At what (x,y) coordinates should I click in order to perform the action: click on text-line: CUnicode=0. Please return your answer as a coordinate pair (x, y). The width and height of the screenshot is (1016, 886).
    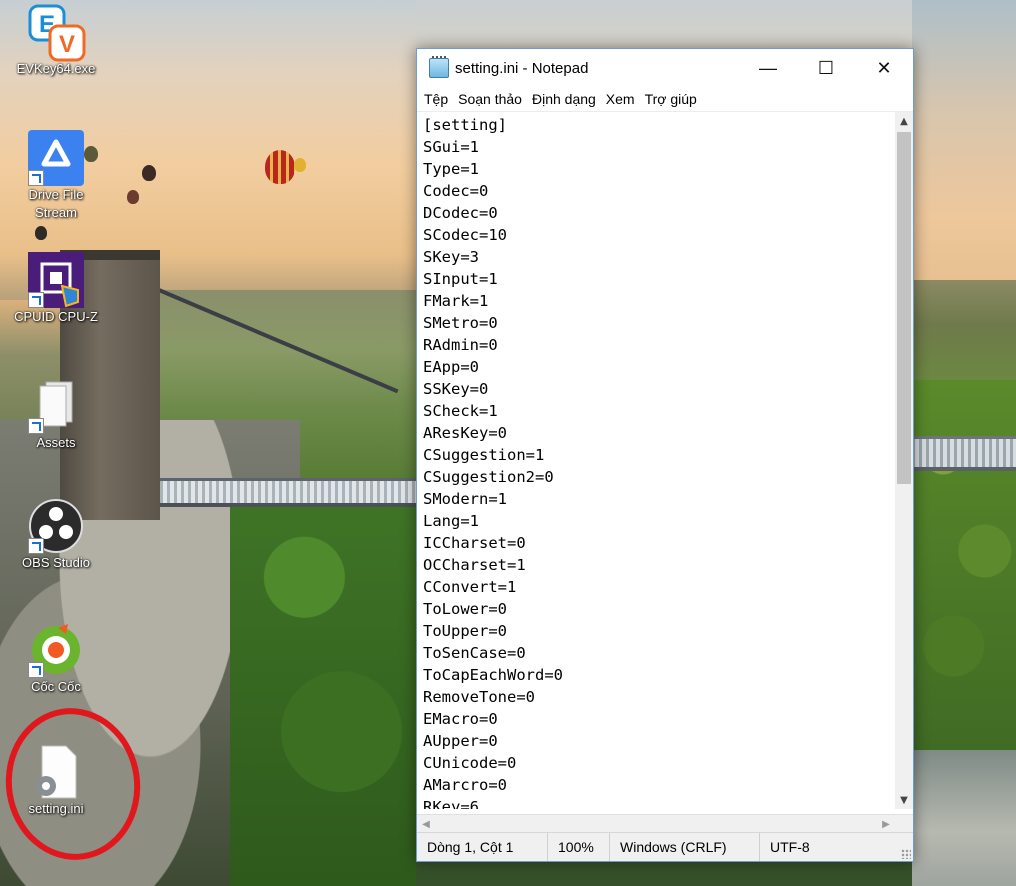
    Looking at the image, I should click on (658, 763).